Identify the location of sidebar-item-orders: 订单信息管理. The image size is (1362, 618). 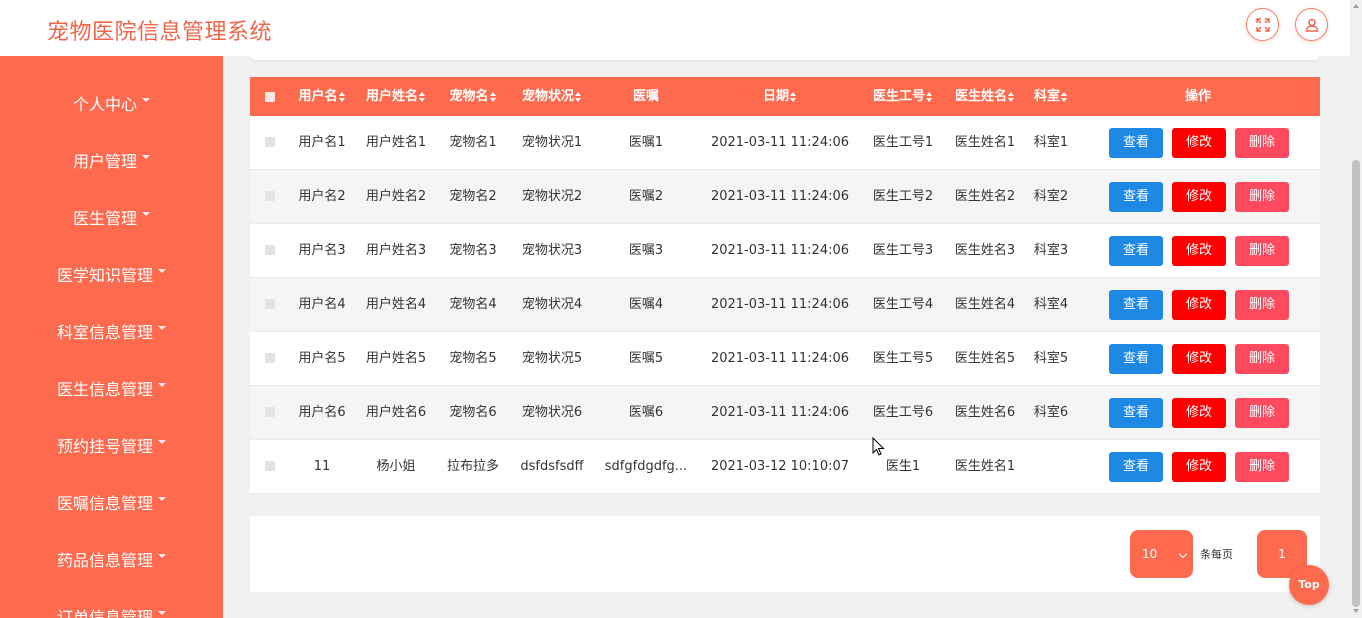
(111, 607).